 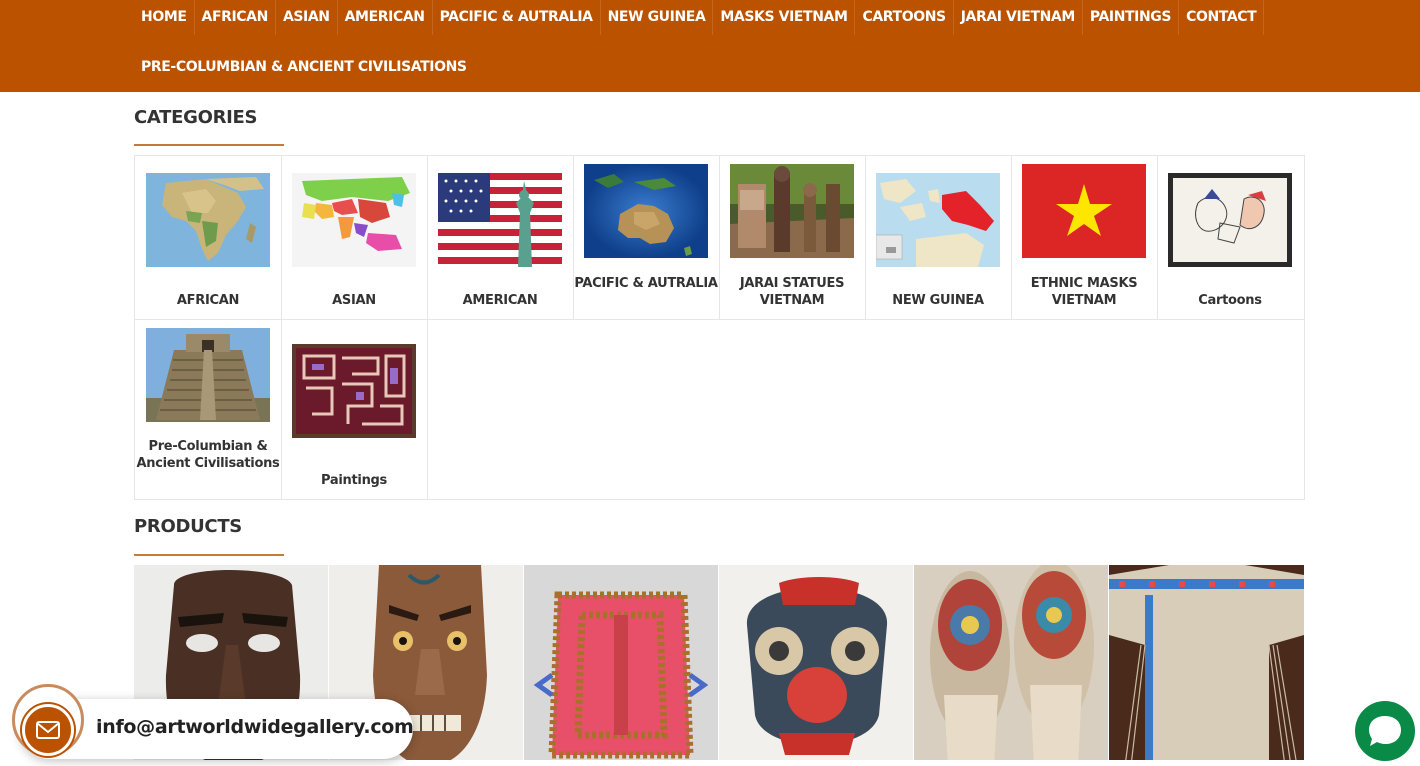 I want to click on category-asian: ASIAN, so click(x=354, y=238).